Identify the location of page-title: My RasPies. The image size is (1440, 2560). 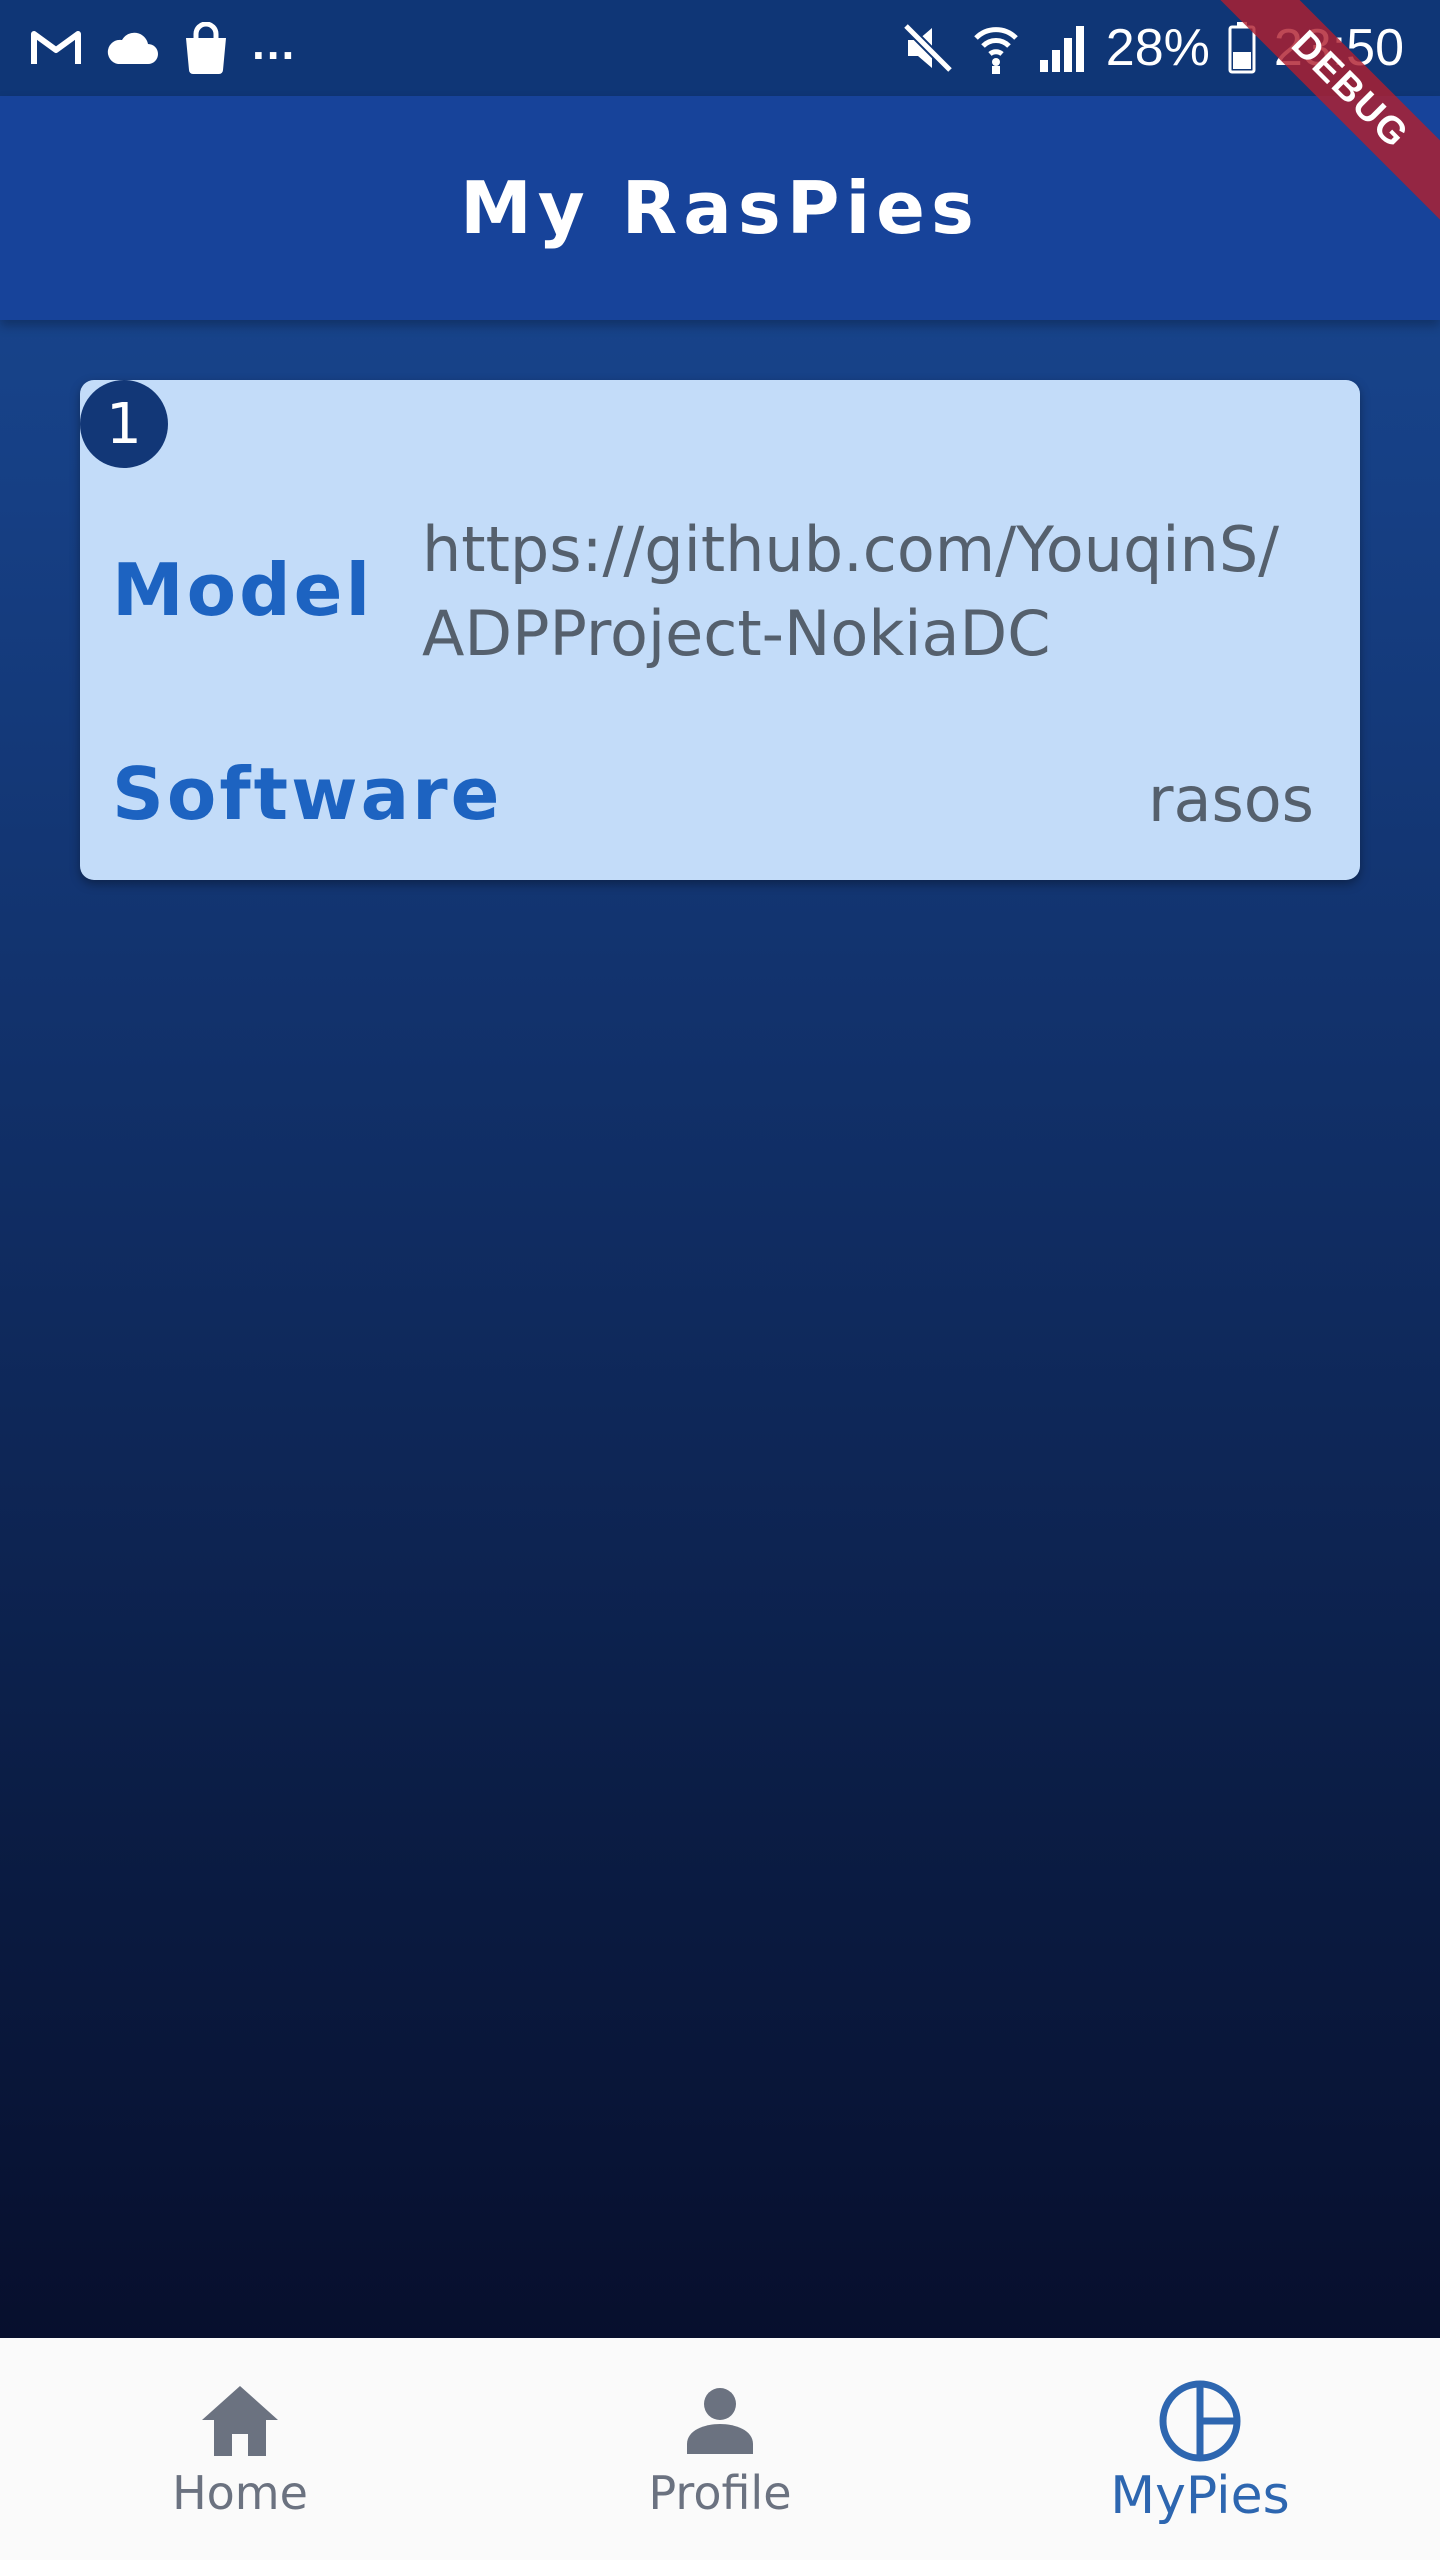
(720, 208).